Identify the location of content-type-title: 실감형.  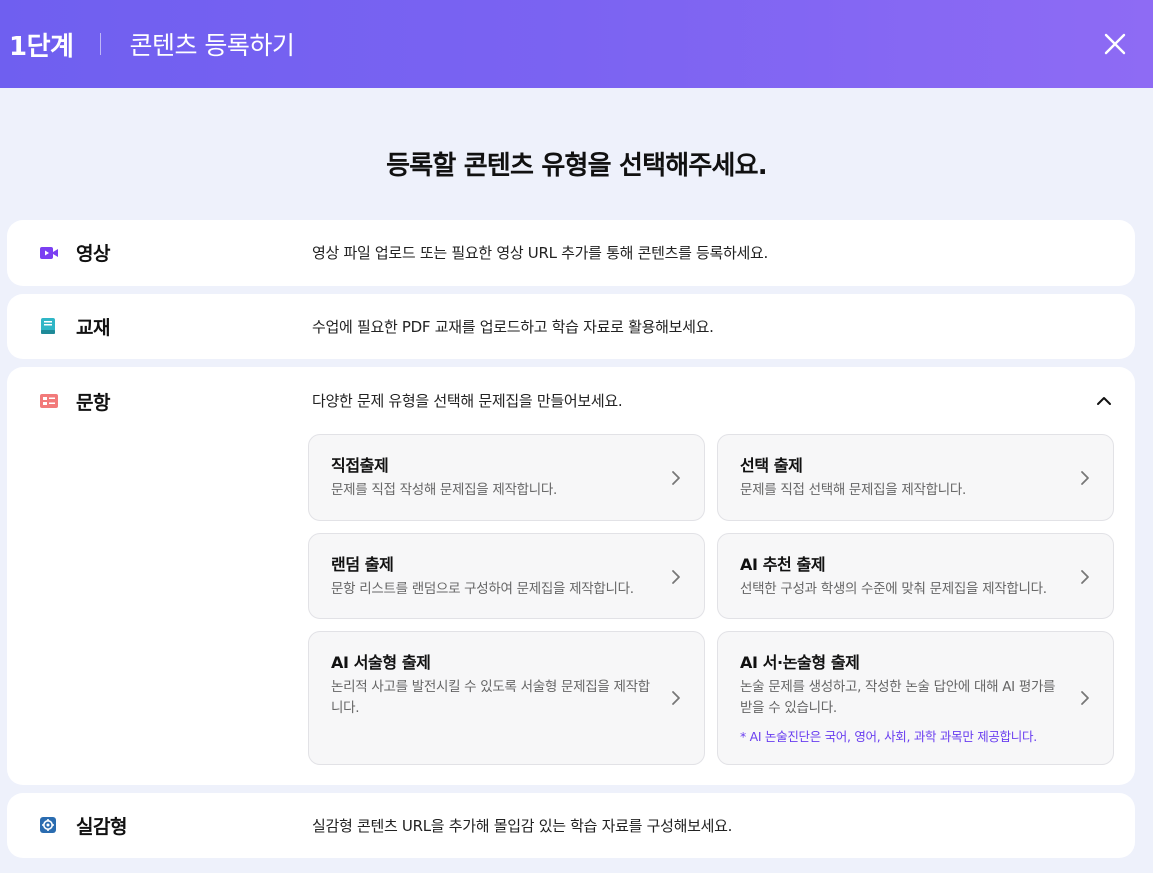
(101, 827).